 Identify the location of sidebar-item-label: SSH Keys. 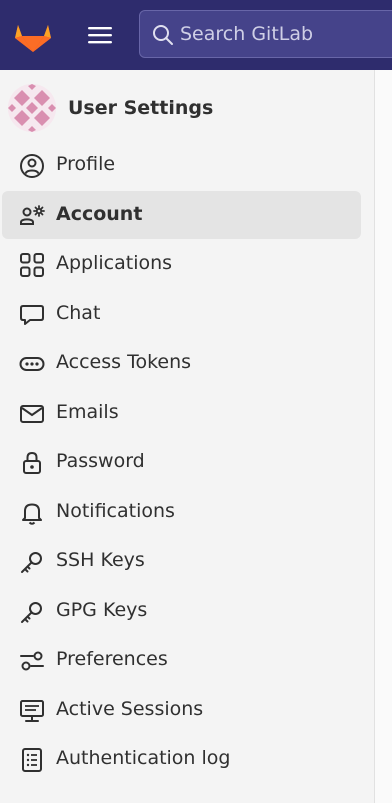
(100, 560).